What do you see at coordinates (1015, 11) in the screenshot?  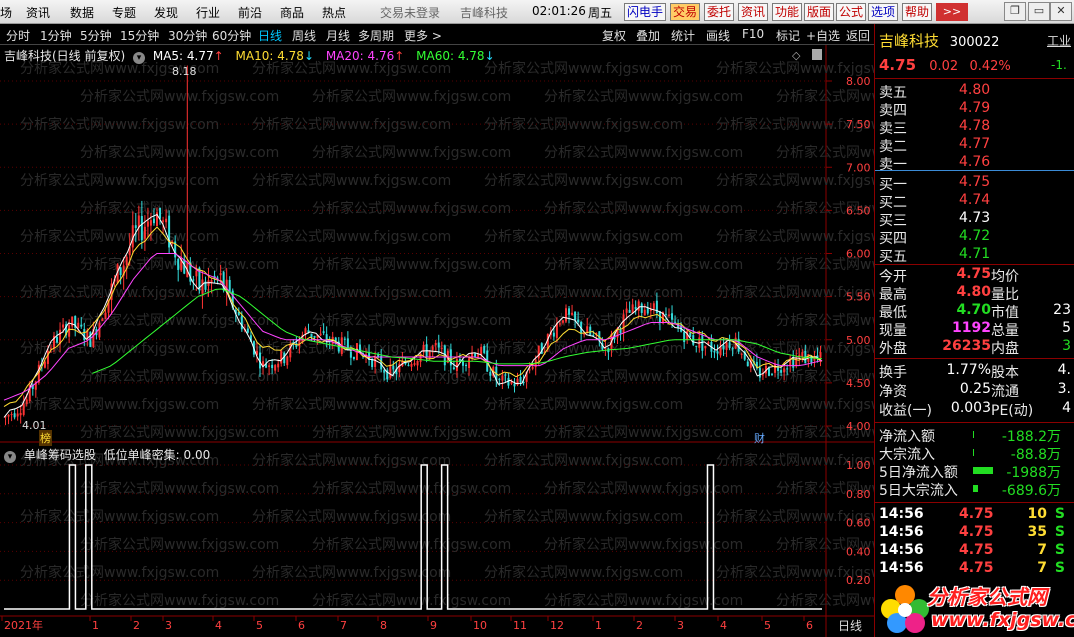 I see `restore-window-icon: ❐` at bounding box center [1015, 11].